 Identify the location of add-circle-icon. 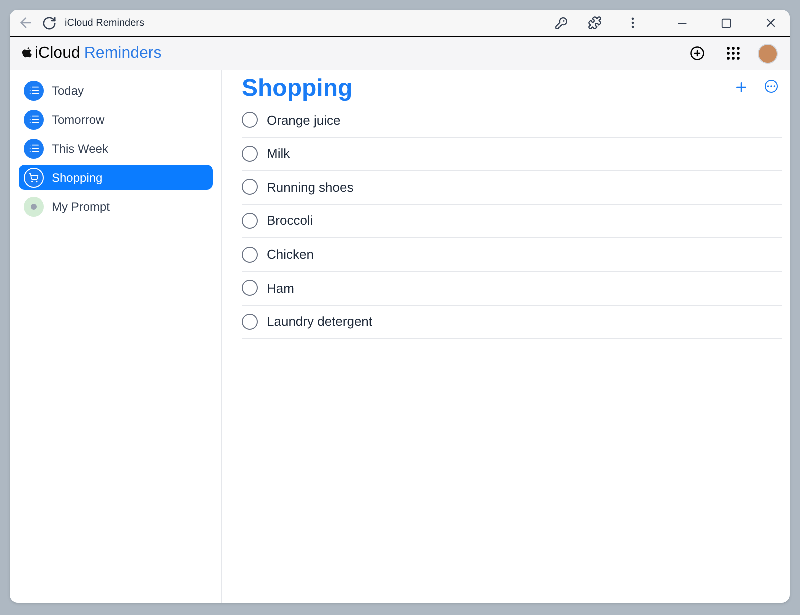
(697, 53).